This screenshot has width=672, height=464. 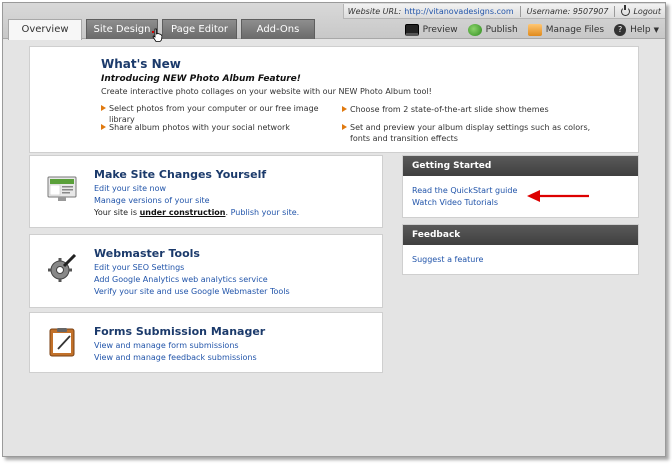 I want to click on seo-settings-link: Edit your SEO Settings, so click(x=192, y=268).